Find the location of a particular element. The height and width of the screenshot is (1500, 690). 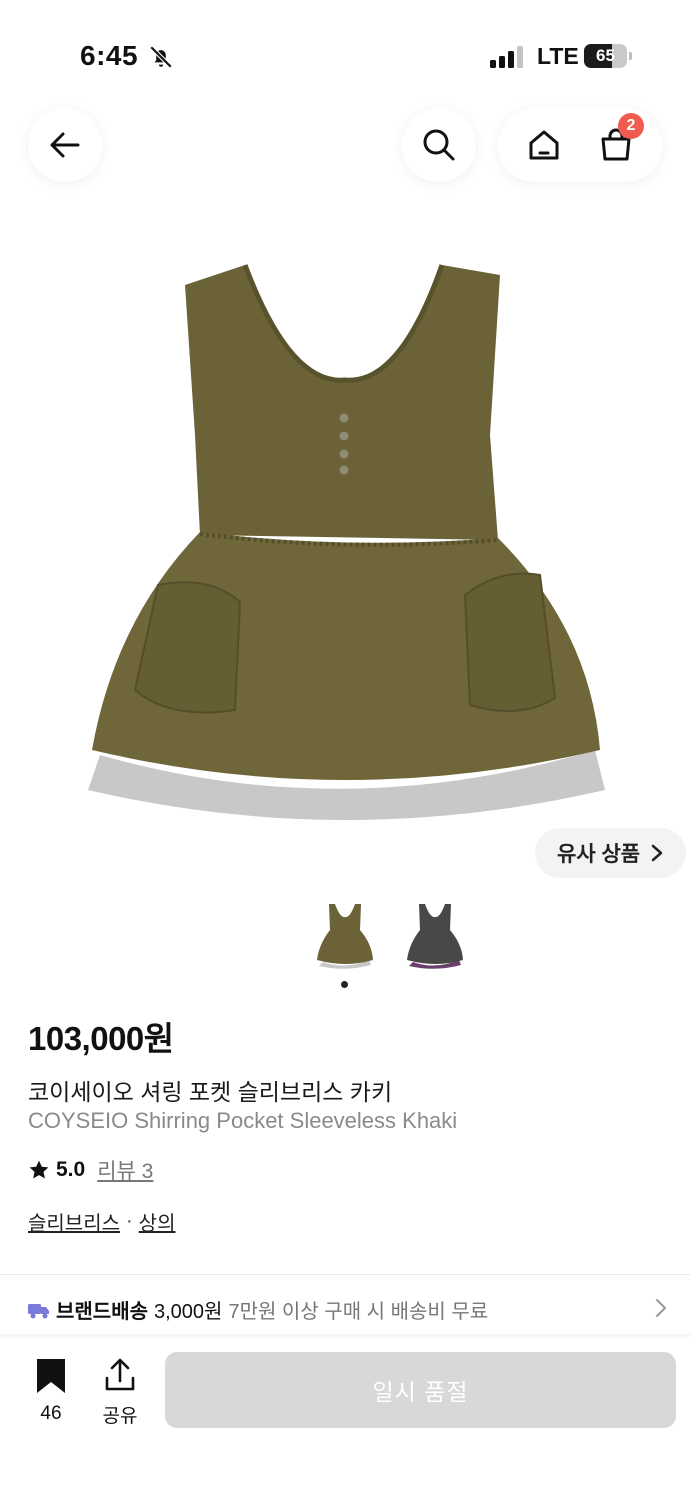

sold-out-button: 일시 품절 is located at coordinates (420, 1390).